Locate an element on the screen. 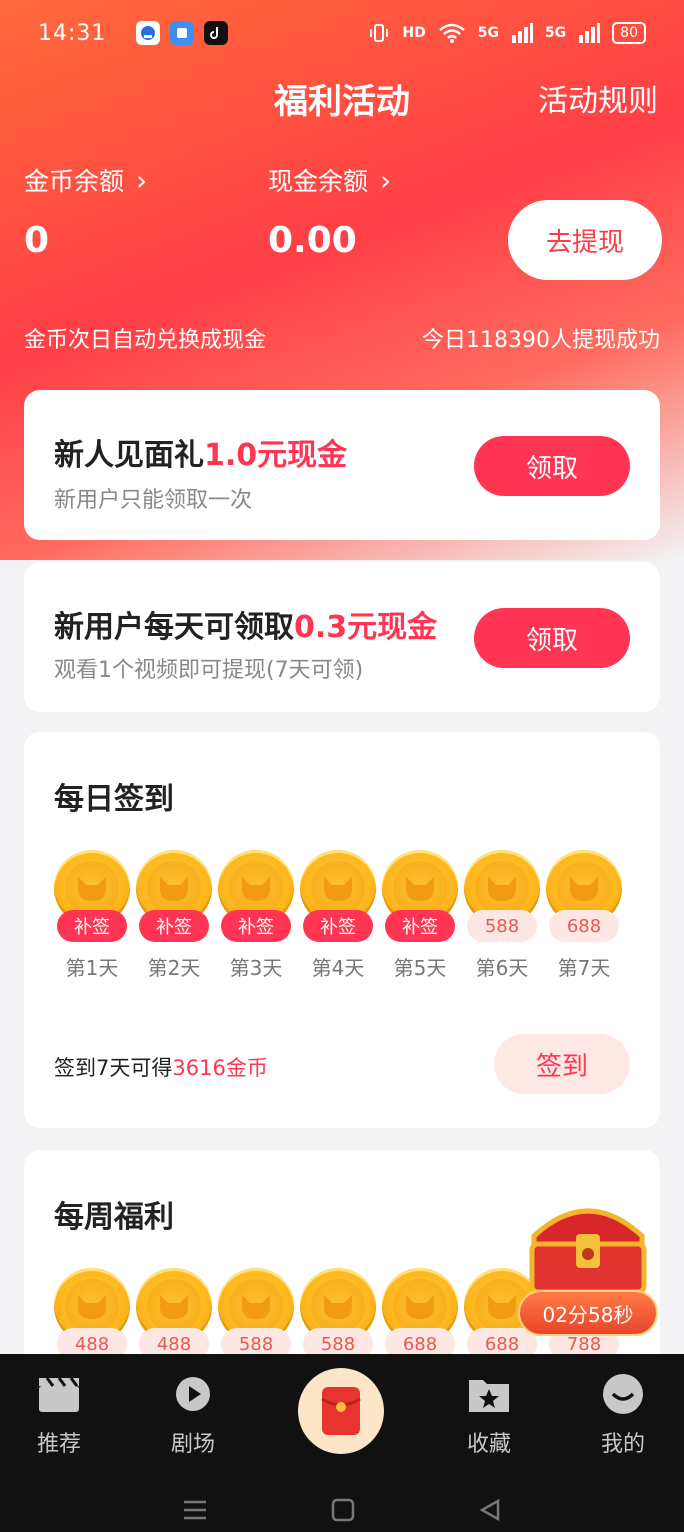 The height and width of the screenshot is (1532, 684). signin-day-item: 补签第3天 is located at coordinates (256, 915).